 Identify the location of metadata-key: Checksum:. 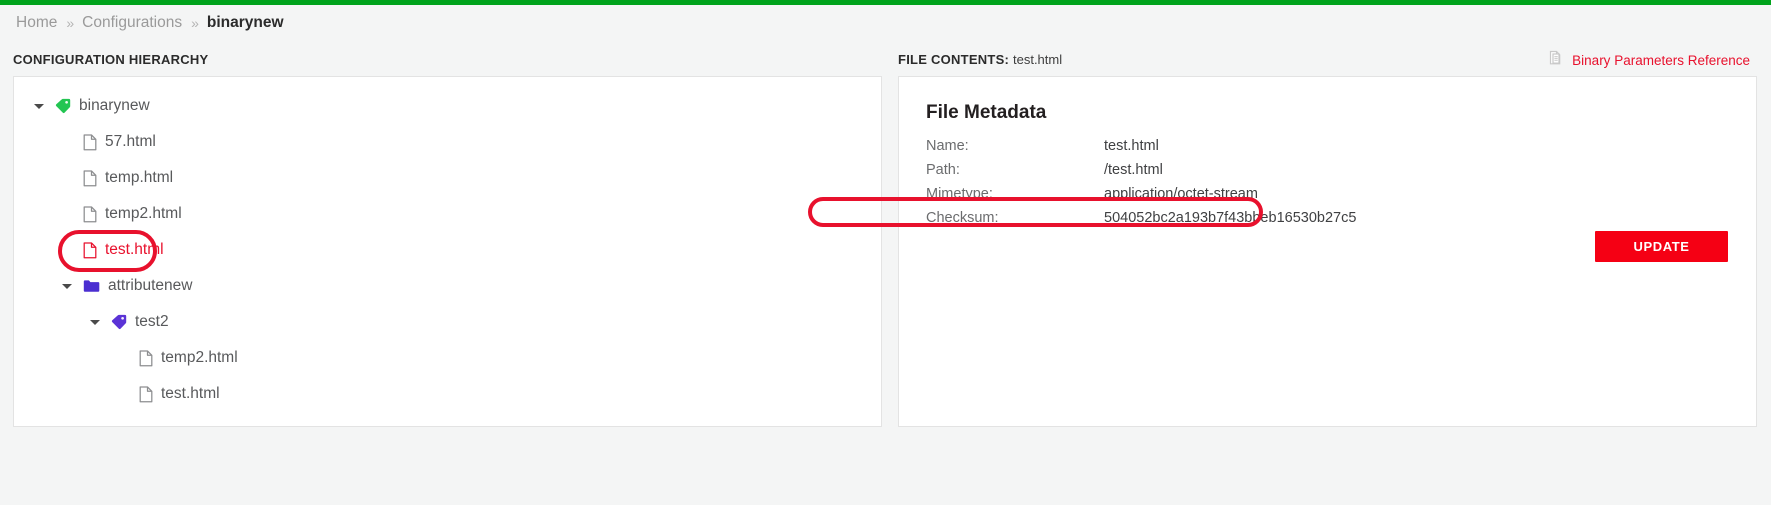
(962, 218).